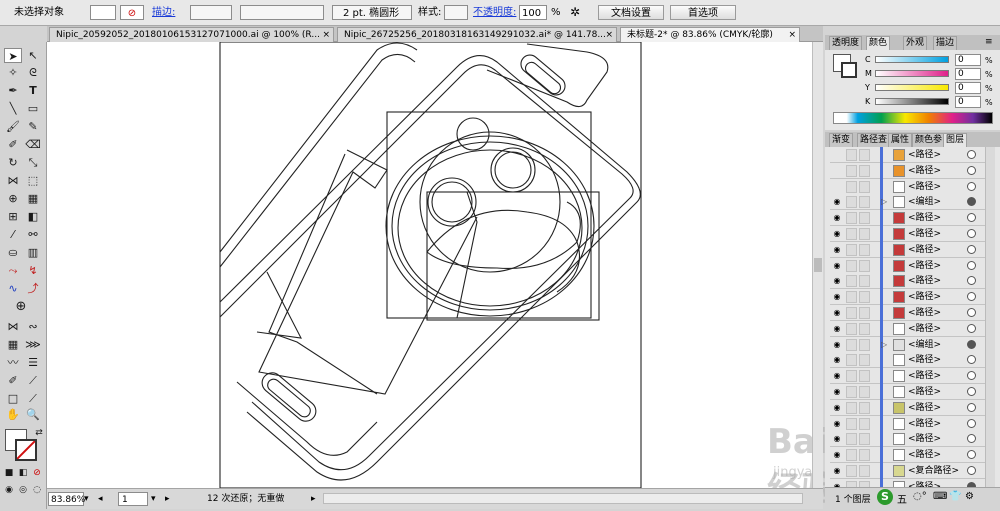 The width and height of the screenshot is (1000, 511). Describe the element at coordinates (989, 42) in the screenshot. I see `panel-menu-icon: ≡` at that location.